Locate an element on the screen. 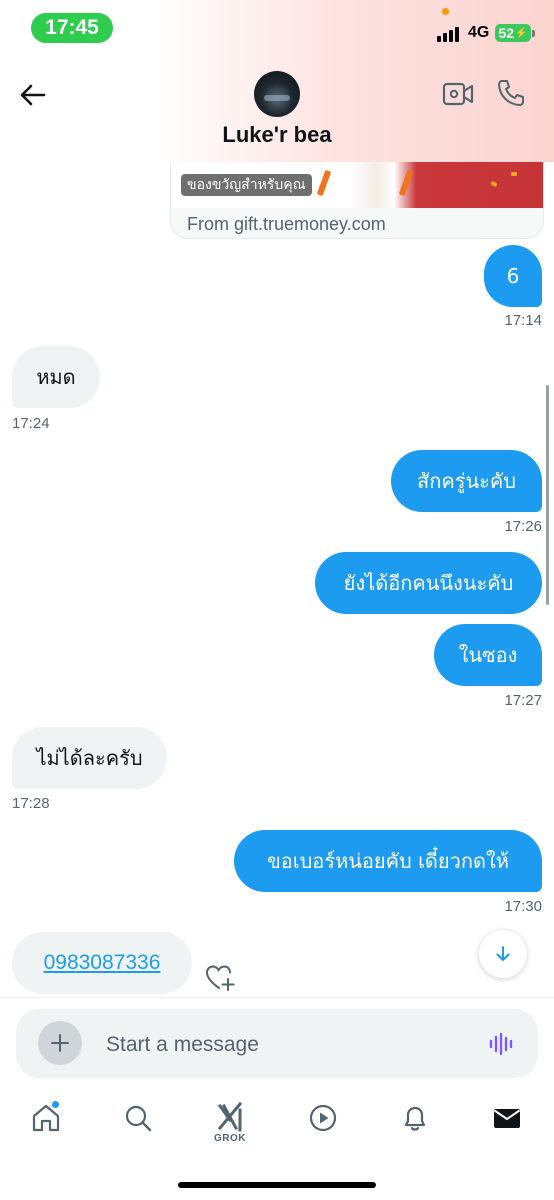 The image size is (554, 1200). voice-message-button is located at coordinates (501, 1044).